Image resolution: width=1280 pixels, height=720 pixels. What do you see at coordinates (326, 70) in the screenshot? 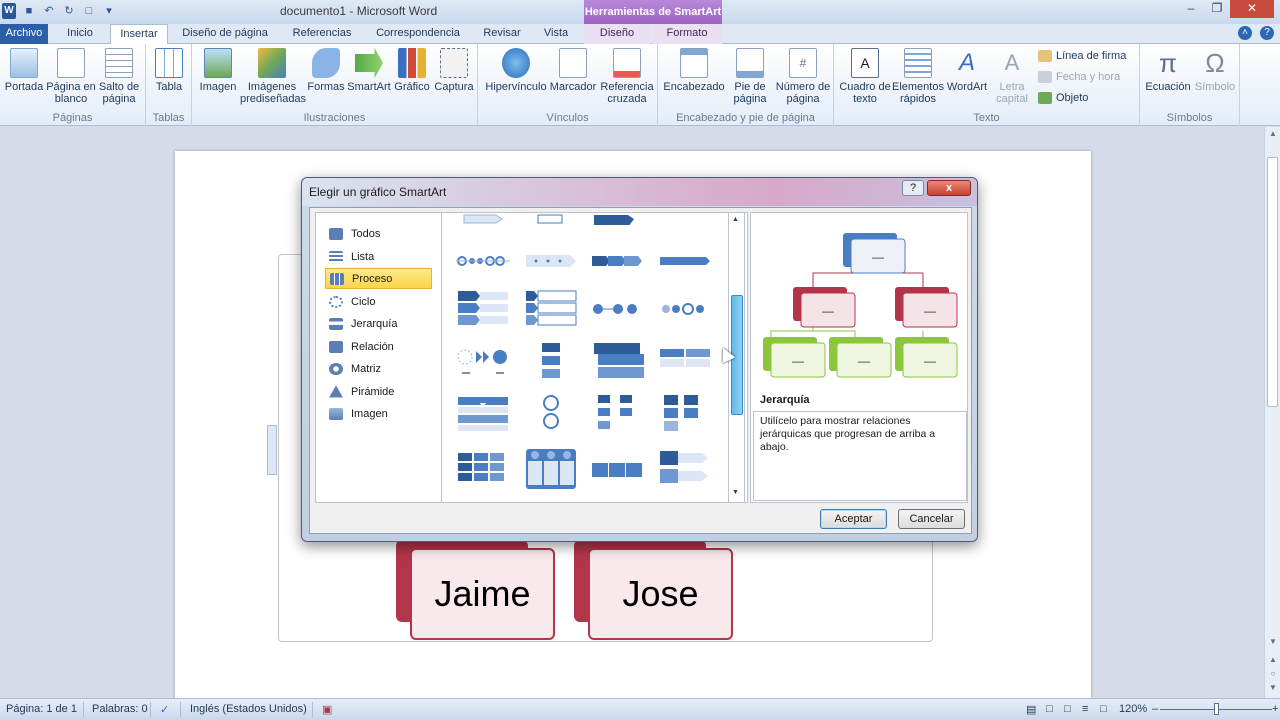
I see `formas-button: Formas` at bounding box center [326, 70].